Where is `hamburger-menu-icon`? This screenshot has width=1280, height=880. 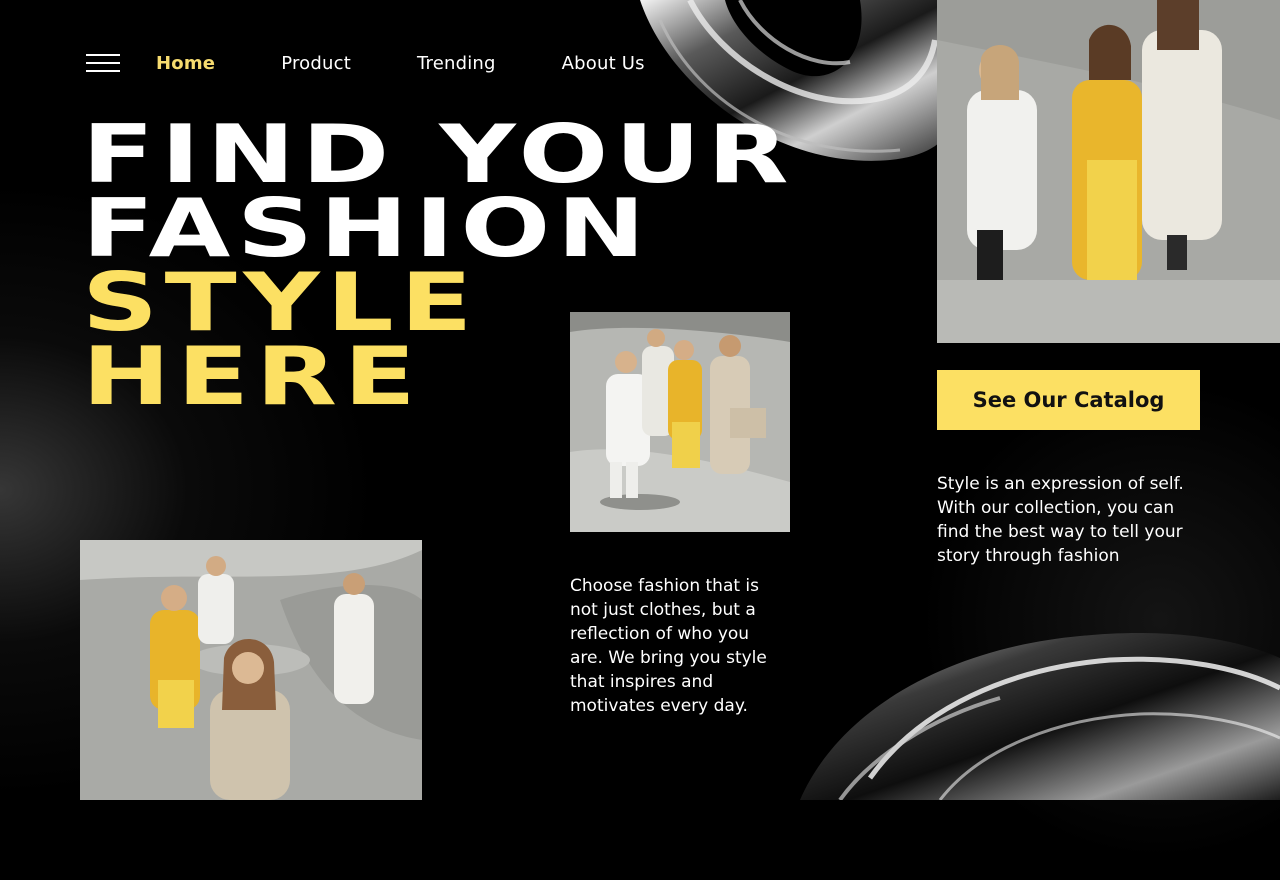
hamburger-menu-icon is located at coordinates (103, 63).